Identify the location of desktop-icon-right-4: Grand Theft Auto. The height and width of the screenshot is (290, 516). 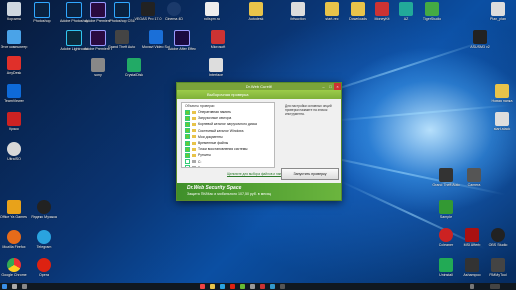
(446, 177).